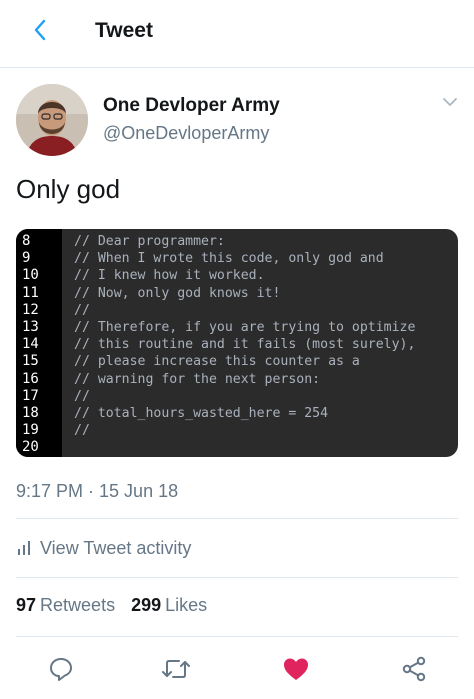 Image resolution: width=474 pixels, height=699 pixels. Describe the element at coordinates (26, 241) in the screenshot. I see `line-number: 8` at that location.